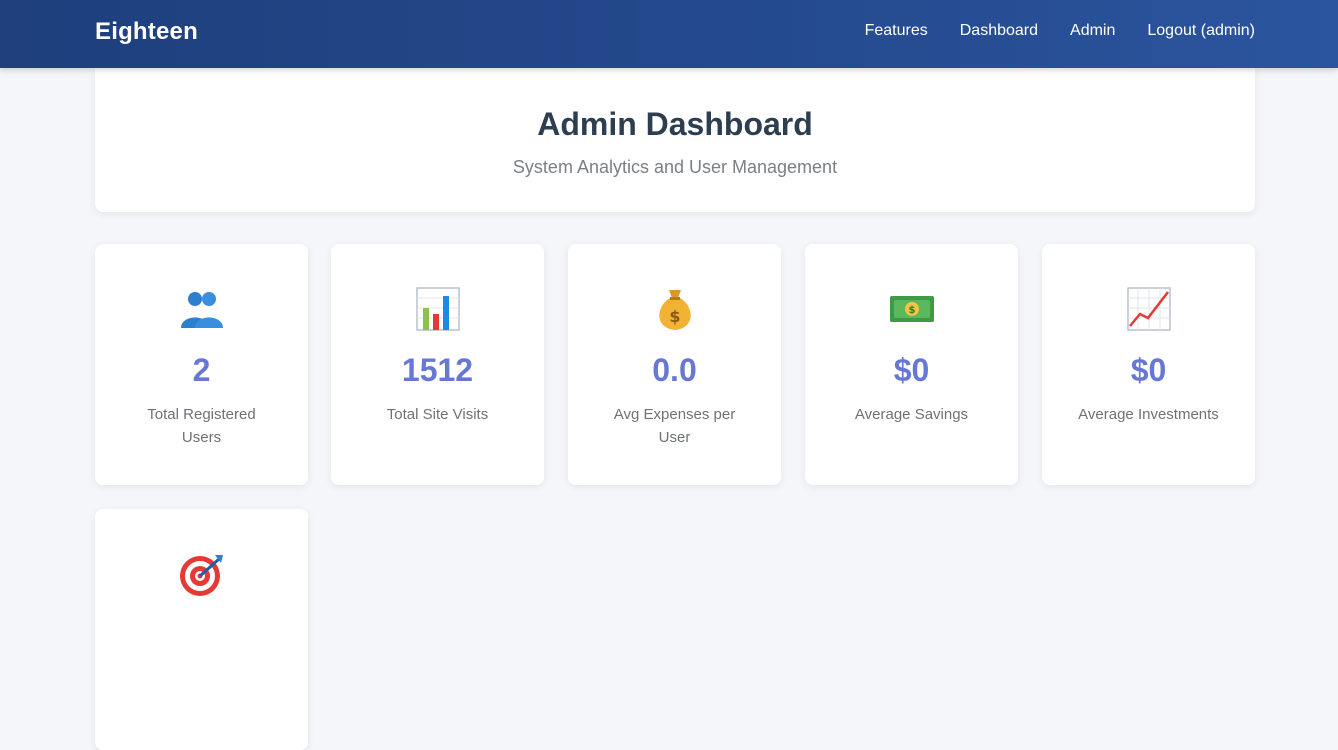 This screenshot has width=1338, height=750. I want to click on stat-card-savings: $ $0 Average Savings, so click(911, 364).